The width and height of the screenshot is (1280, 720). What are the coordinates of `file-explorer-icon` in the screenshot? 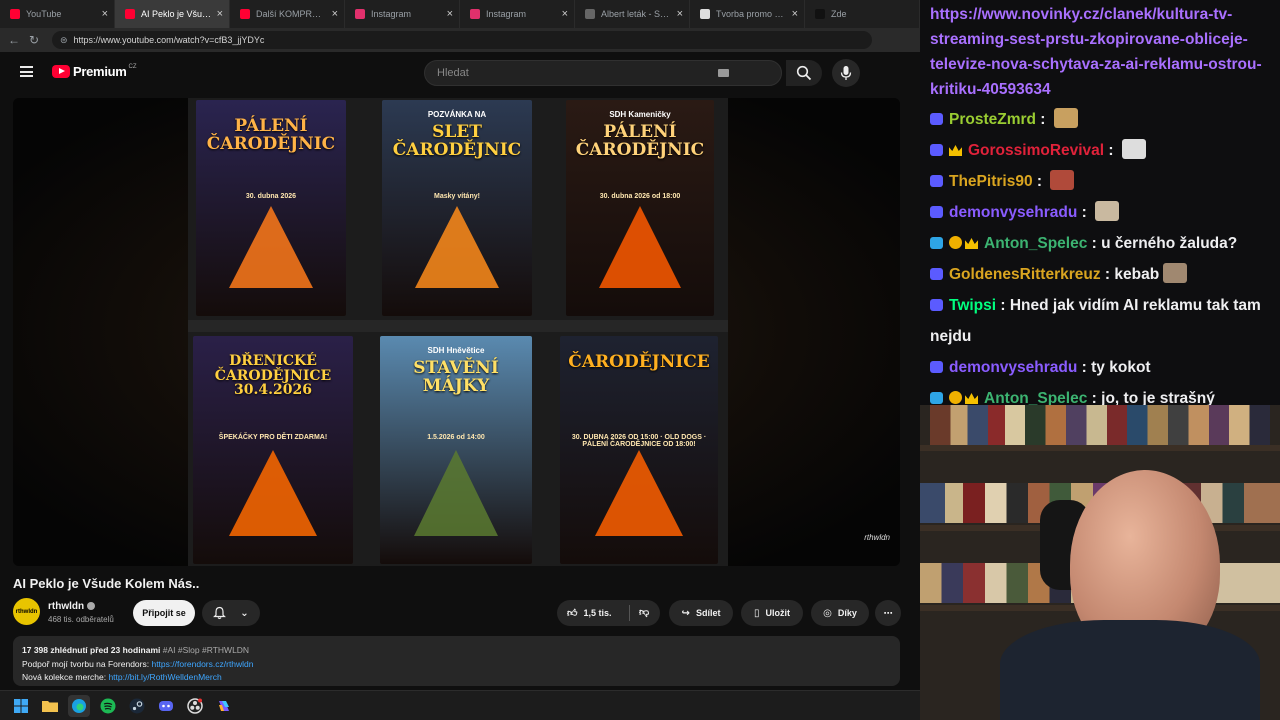 It's located at (50, 706).